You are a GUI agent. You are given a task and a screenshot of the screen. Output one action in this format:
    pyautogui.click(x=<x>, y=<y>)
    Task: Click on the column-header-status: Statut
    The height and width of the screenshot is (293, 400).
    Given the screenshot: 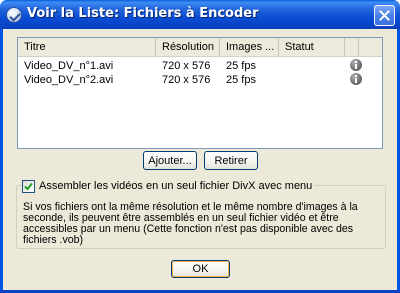 What is the action you would take?
    pyautogui.click(x=312, y=47)
    